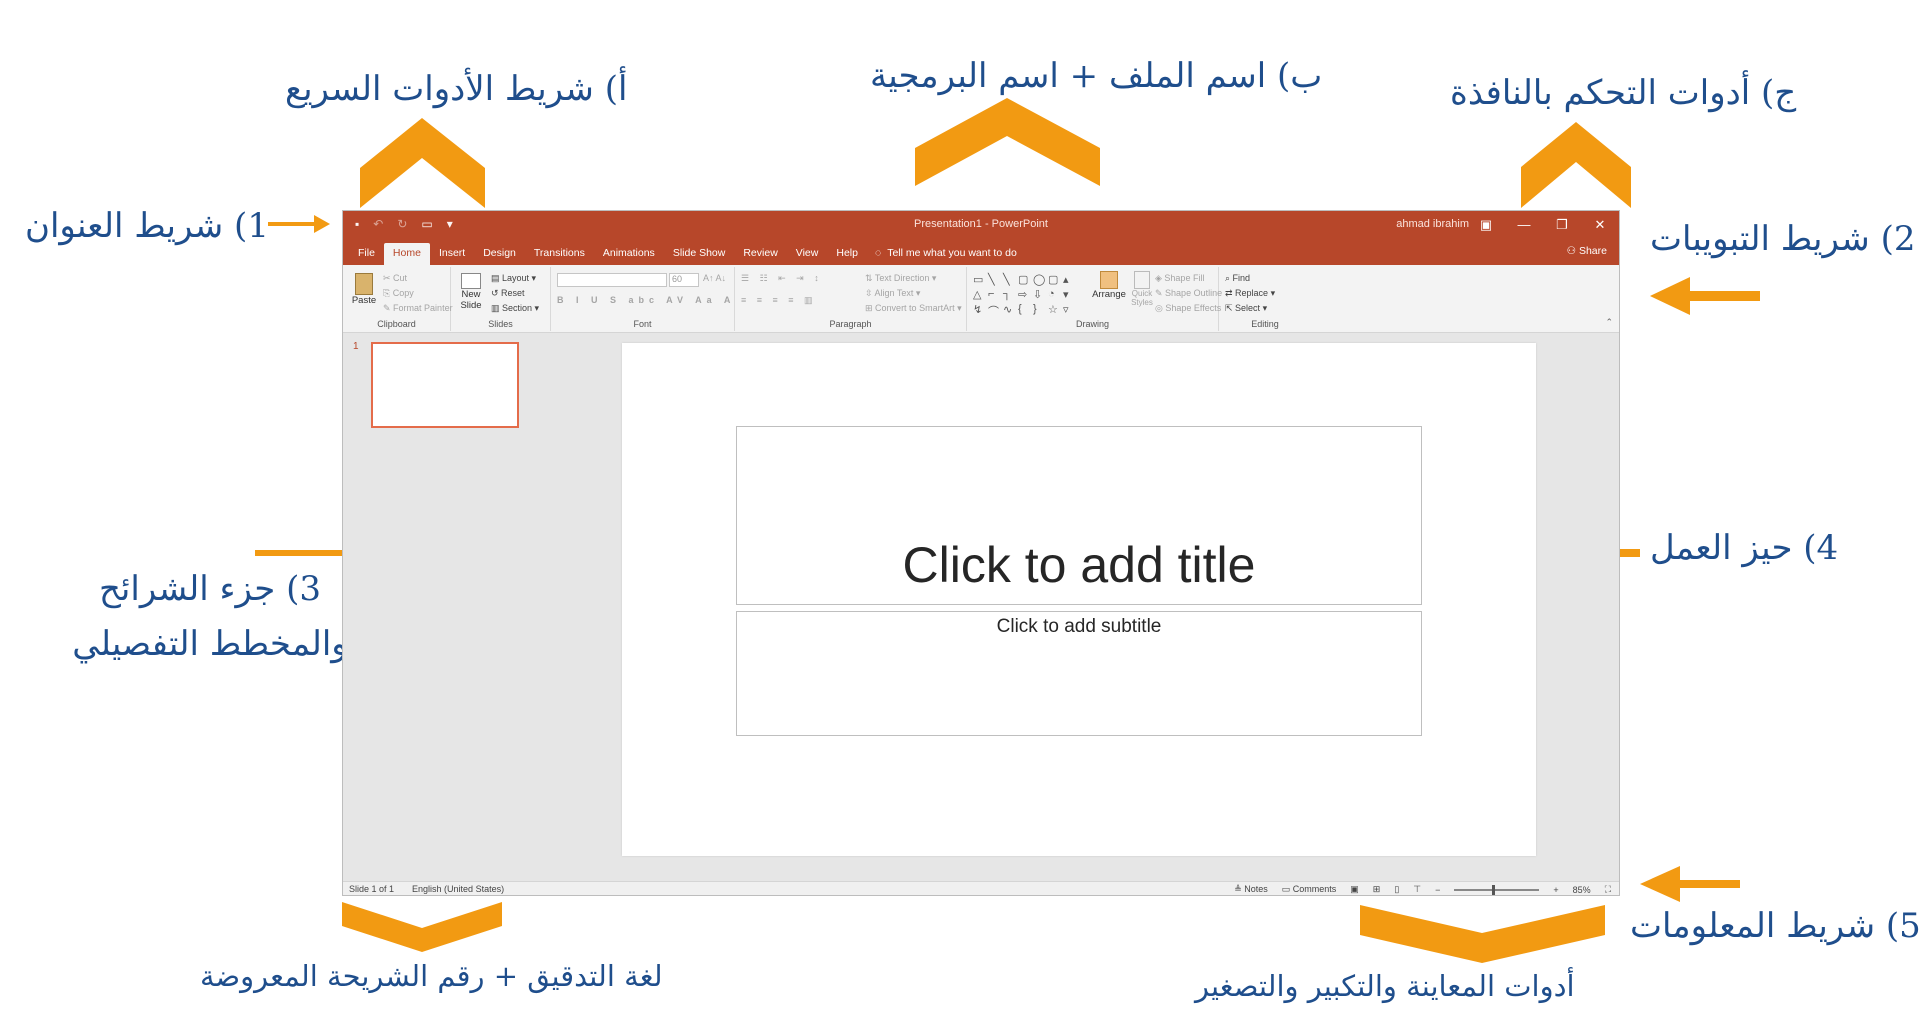 The image size is (1919, 1025). I want to click on shape-effects-button: ◎ Shape Effects, so click(1188, 308).